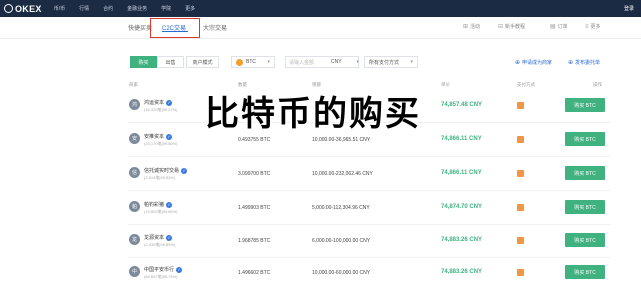 The width and height of the screenshot is (641, 283). What do you see at coordinates (133, 84) in the screenshot?
I see `header-merchant: 商家` at bounding box center [133, 84].